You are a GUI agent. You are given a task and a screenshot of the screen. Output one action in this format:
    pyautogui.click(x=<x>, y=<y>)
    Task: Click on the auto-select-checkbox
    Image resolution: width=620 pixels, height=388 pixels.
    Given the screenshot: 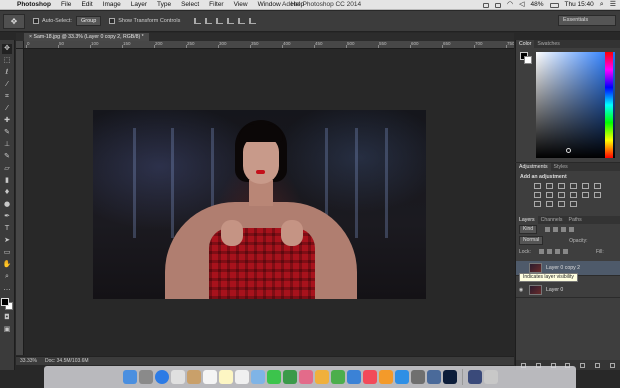 What is the action you would take?
    pyautogui.click(x=36, y=21)
    